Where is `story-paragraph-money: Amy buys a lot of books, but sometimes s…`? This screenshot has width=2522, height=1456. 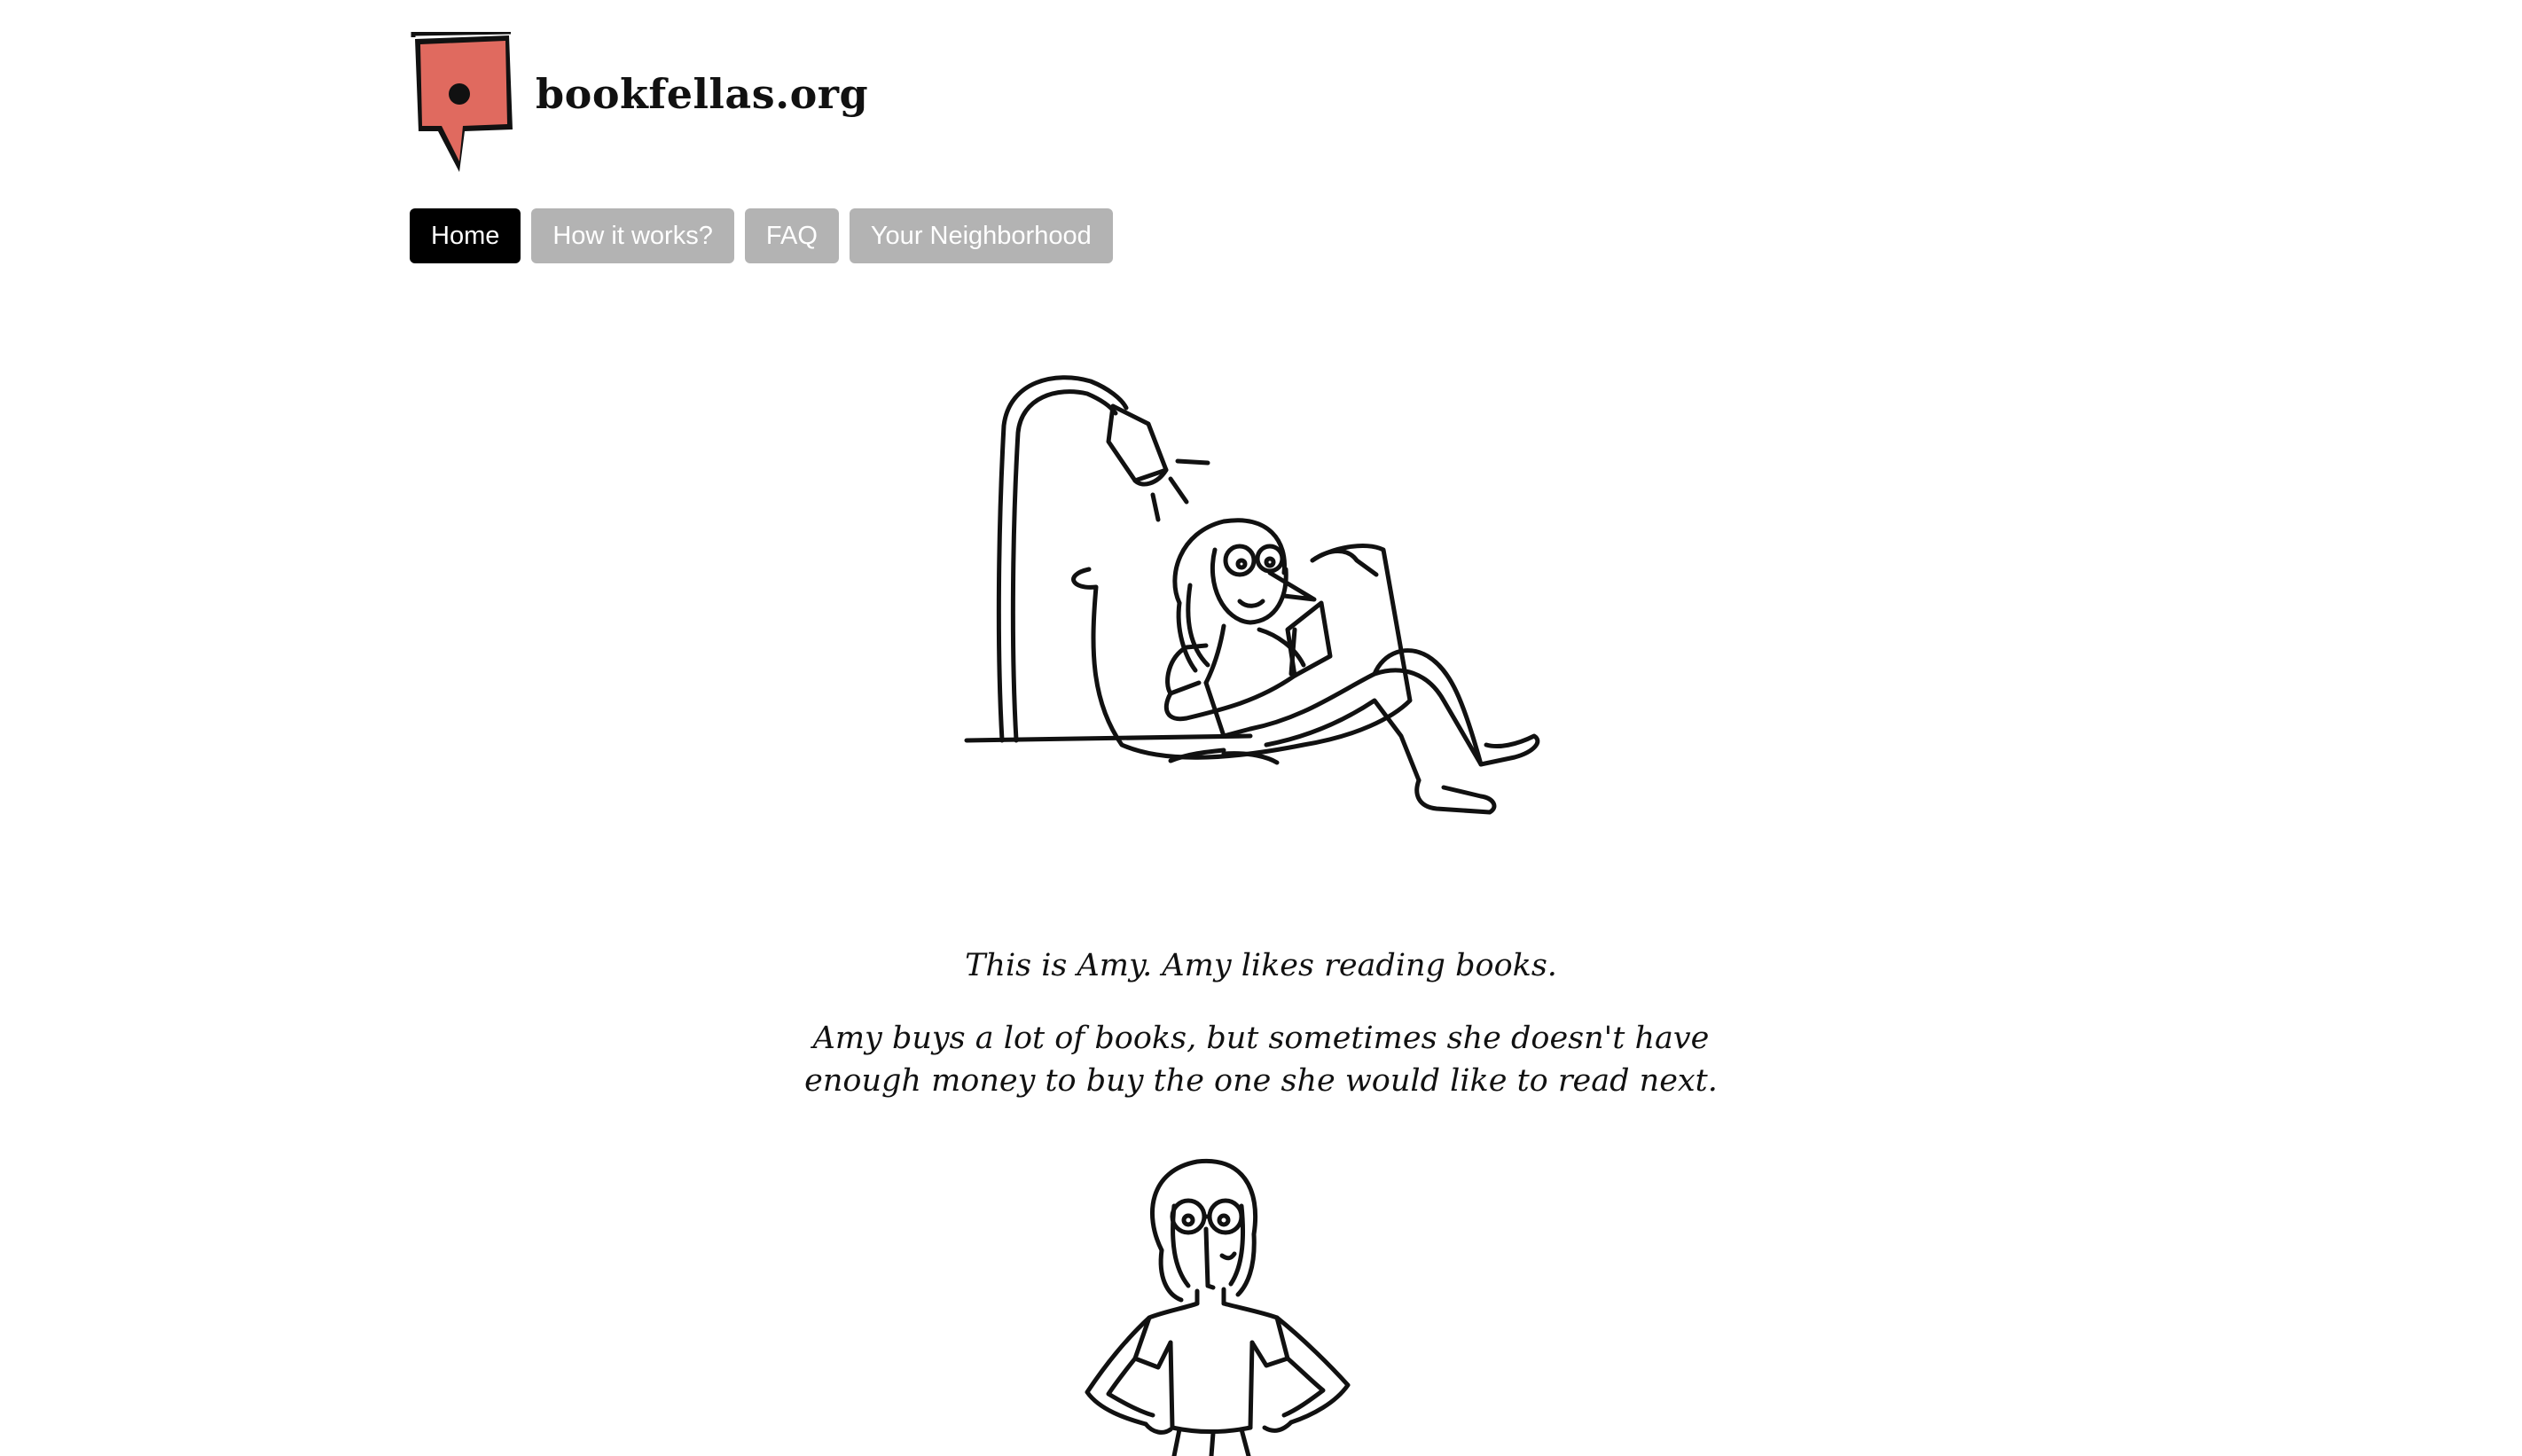
story-paragraph-money: Amy buys a lot of books, but sometimes s… is located at coordinates (1261, 1060).